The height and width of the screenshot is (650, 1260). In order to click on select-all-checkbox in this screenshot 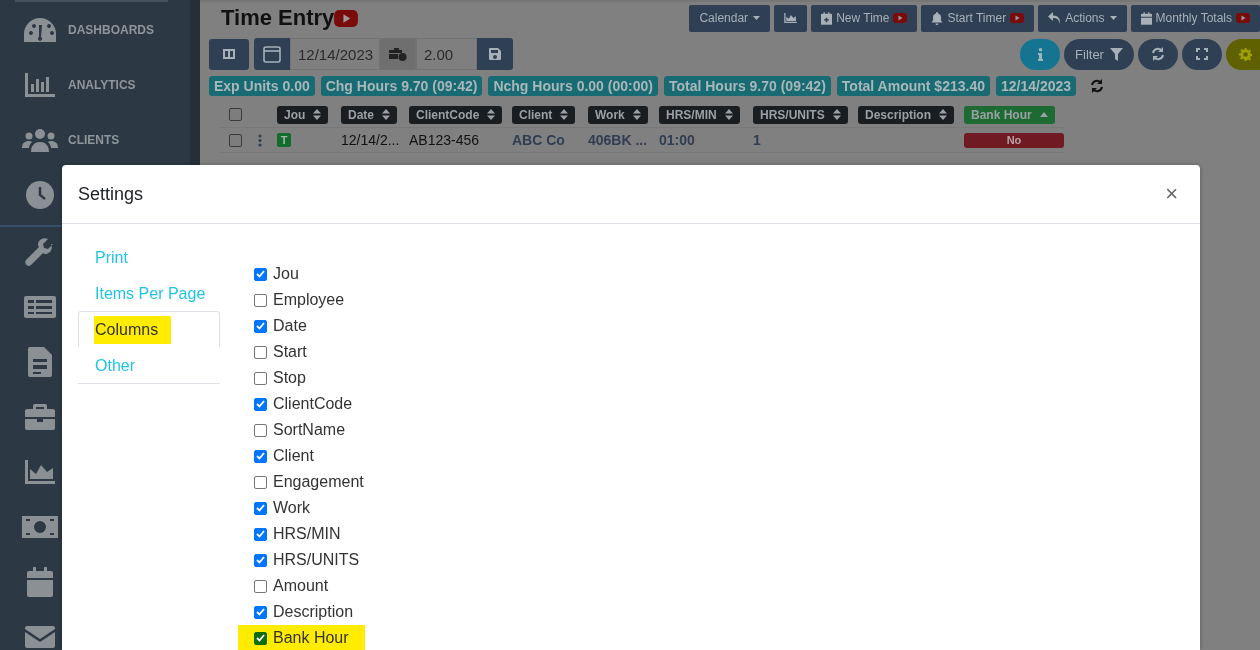, I will do `click(235, 114)`.